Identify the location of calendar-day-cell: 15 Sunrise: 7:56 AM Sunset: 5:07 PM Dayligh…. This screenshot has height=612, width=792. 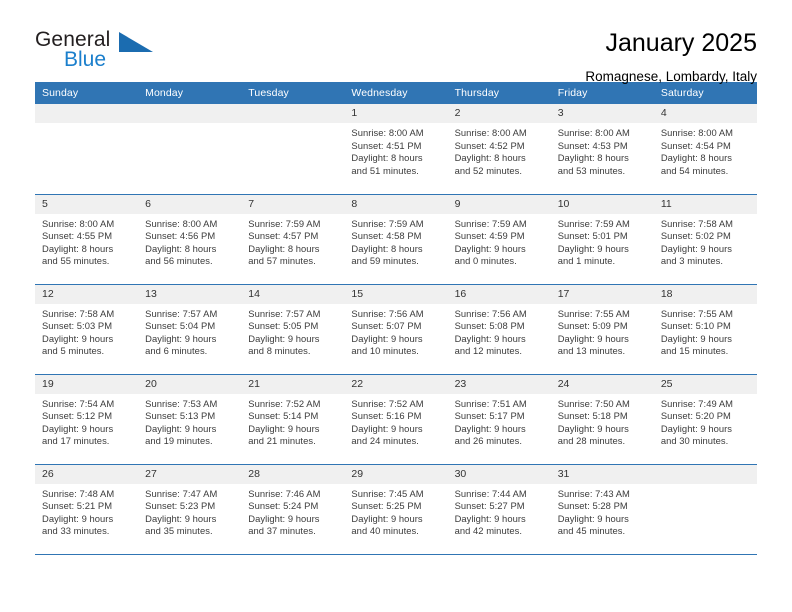
(396, 329).